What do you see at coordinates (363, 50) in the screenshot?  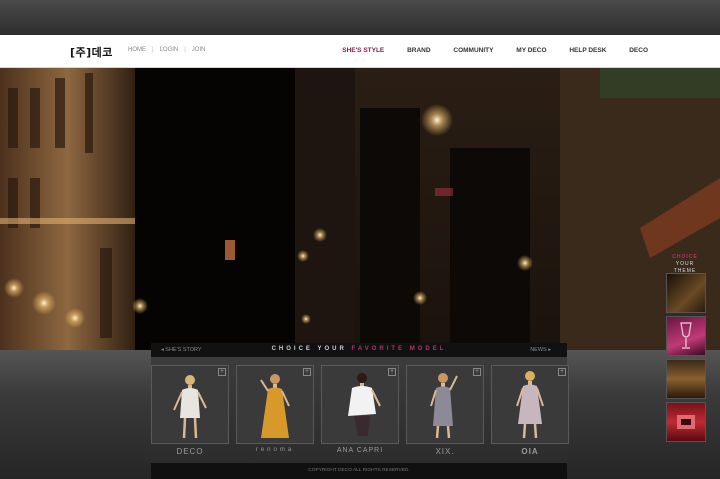 I see `nav-shes-style: SHE'S STYLE` at bounding box center [363, 50].